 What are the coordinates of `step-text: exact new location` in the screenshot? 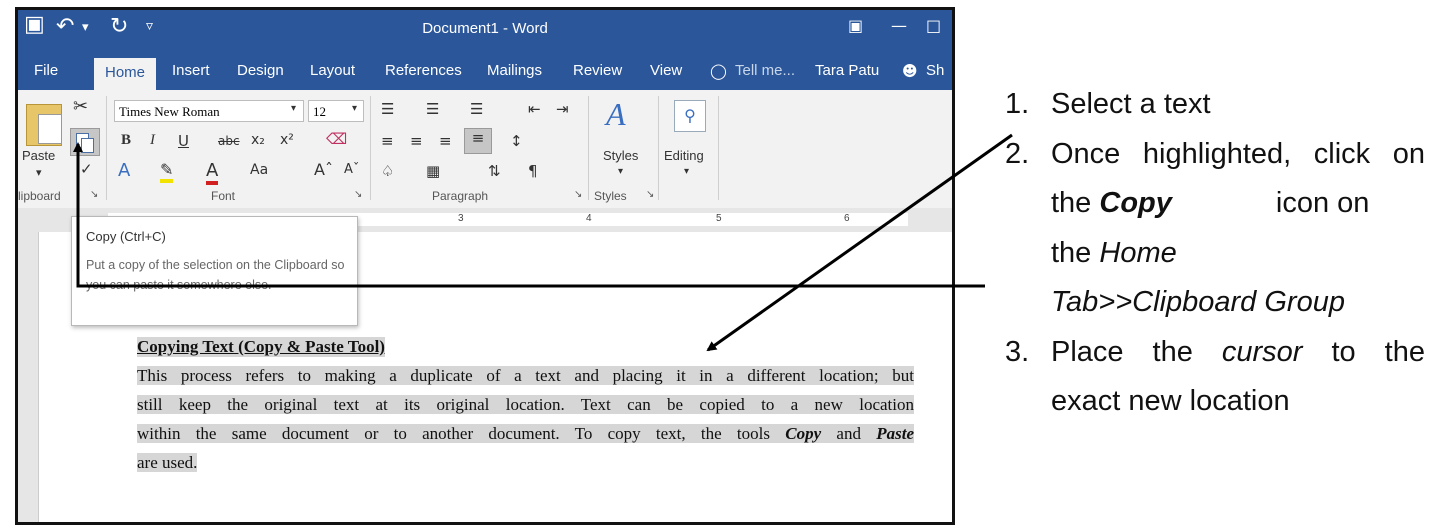 It's located at (1170, 401).